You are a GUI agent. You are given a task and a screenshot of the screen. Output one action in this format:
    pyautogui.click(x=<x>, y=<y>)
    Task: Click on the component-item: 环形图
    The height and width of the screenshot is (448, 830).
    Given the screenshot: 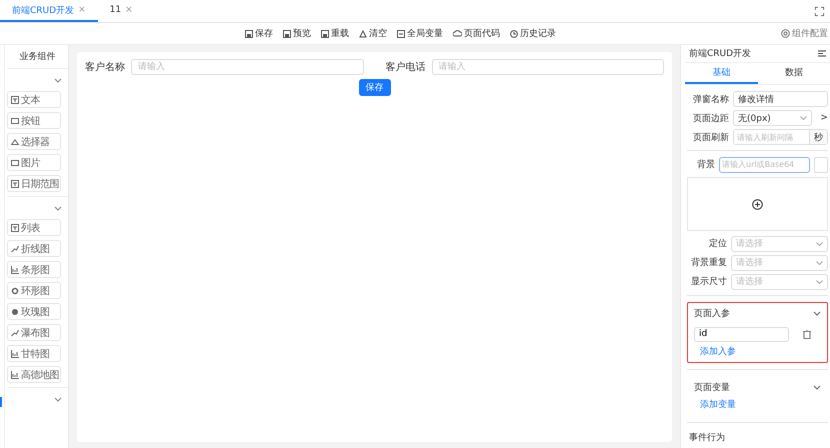 What is the action you would take?
    pyautogui.click(x=34, y=290)
    